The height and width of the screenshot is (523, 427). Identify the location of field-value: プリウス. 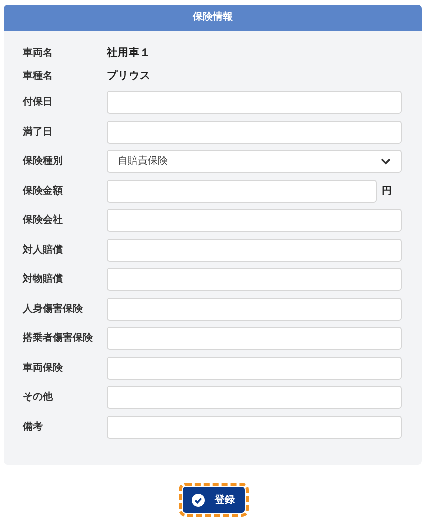
(129, 76).